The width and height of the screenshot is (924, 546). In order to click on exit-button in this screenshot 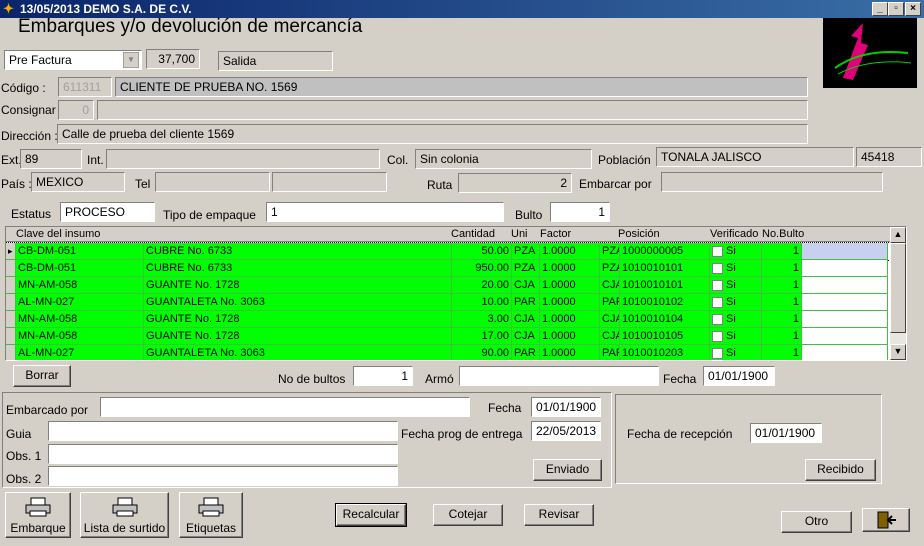, I will do `click(886, 520)`.